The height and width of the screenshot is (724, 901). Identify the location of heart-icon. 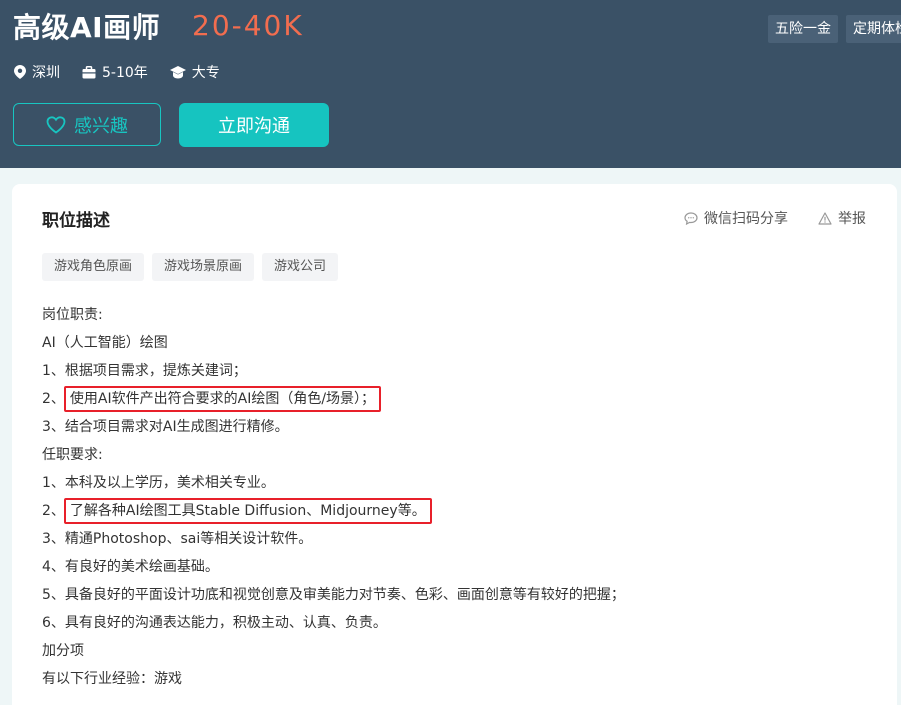
(56, 124).